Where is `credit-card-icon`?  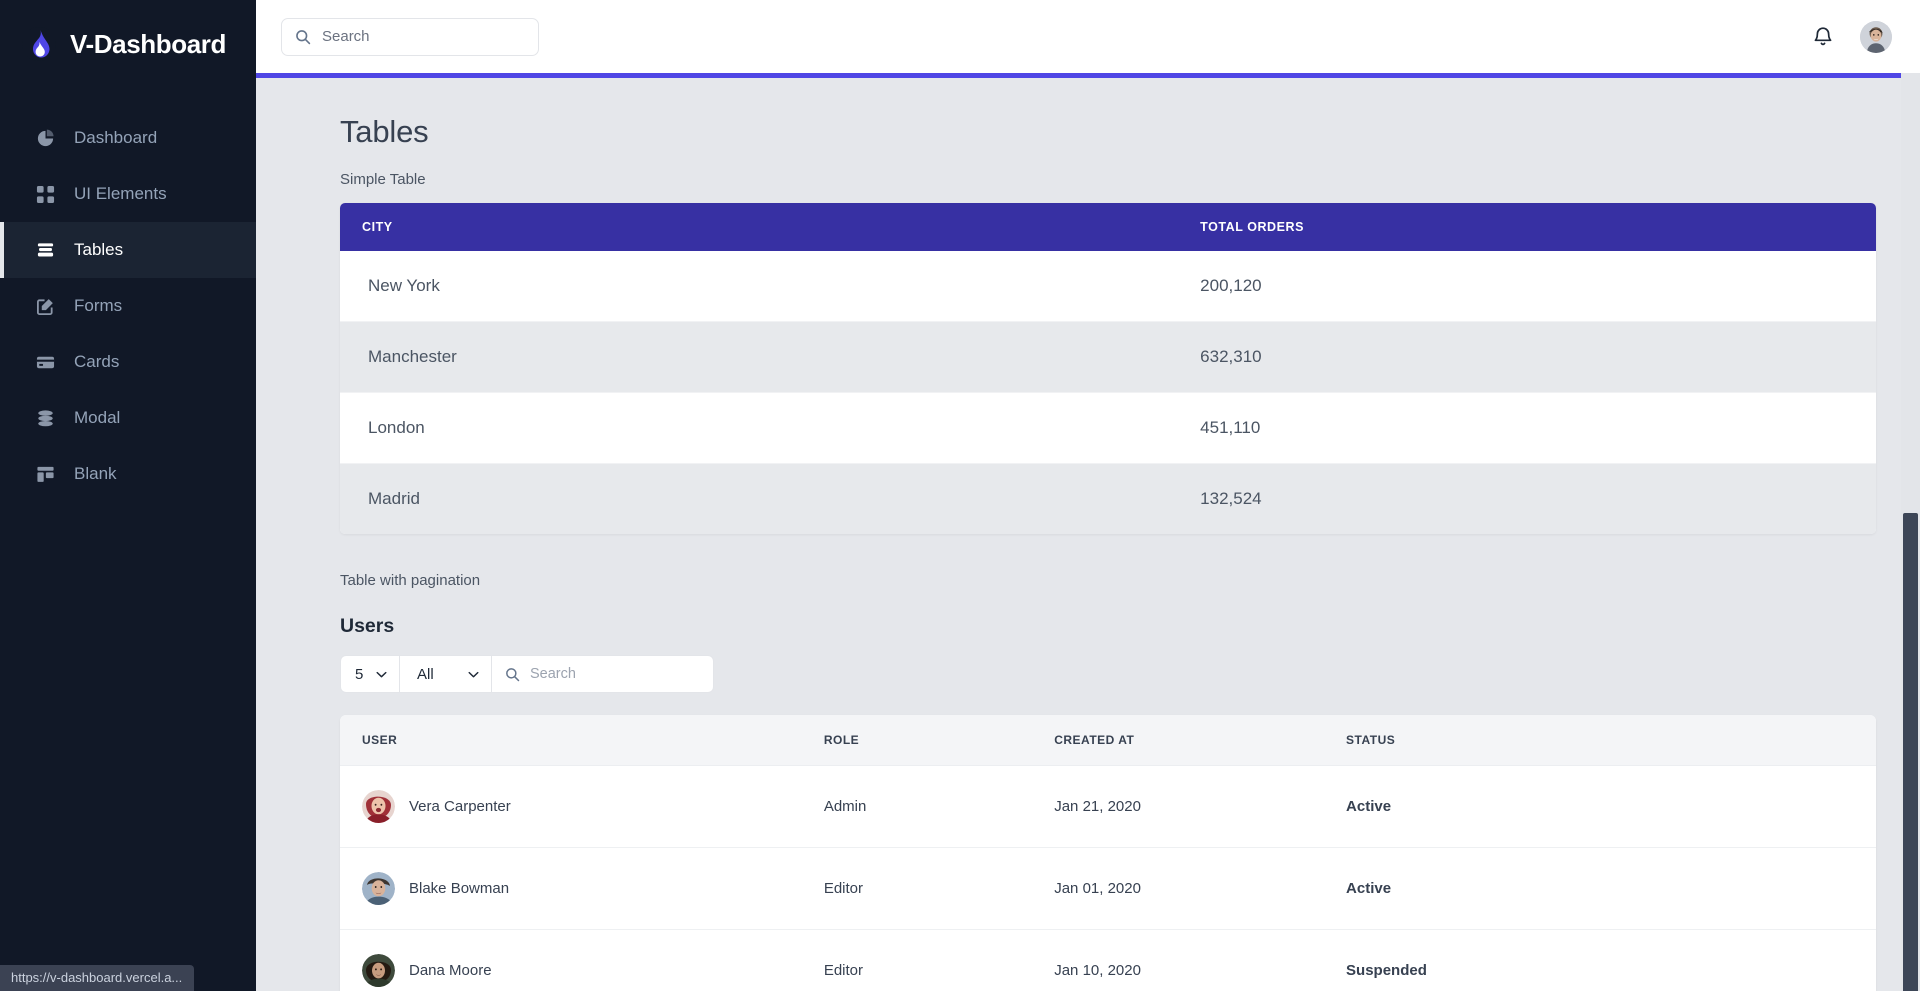 credit-card-icon is located at coordinates (45, 362).